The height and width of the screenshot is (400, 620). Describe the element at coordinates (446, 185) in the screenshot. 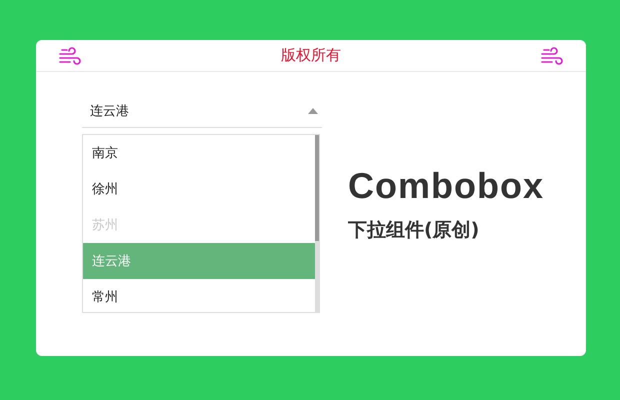

I see `heading-title: Combobox` at that location.